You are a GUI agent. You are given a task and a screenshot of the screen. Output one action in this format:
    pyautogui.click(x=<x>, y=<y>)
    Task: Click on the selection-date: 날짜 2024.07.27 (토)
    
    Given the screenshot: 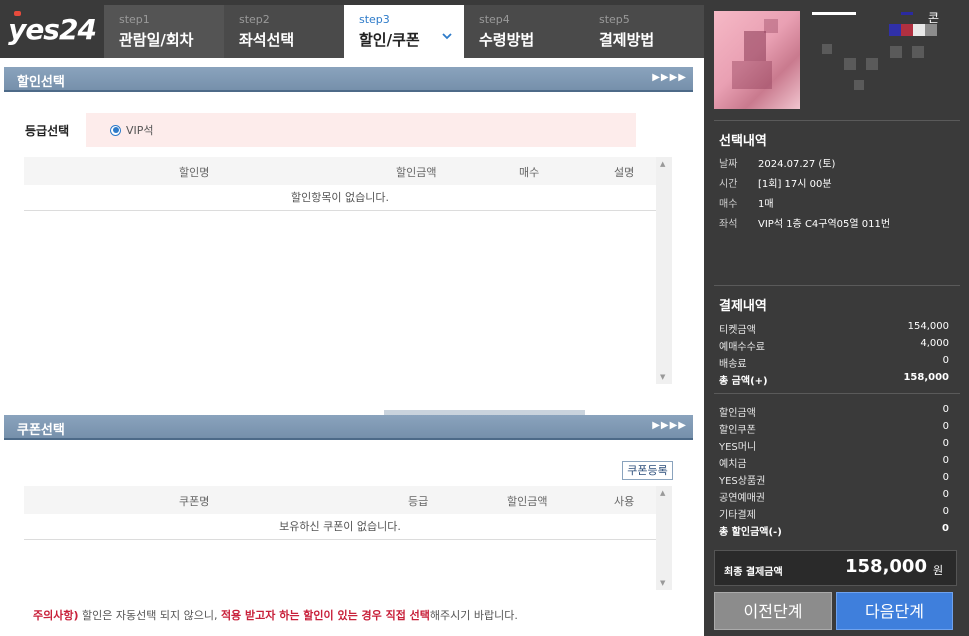 What is the action you would take?
    pyautogui.click(x=777, y=164)
    